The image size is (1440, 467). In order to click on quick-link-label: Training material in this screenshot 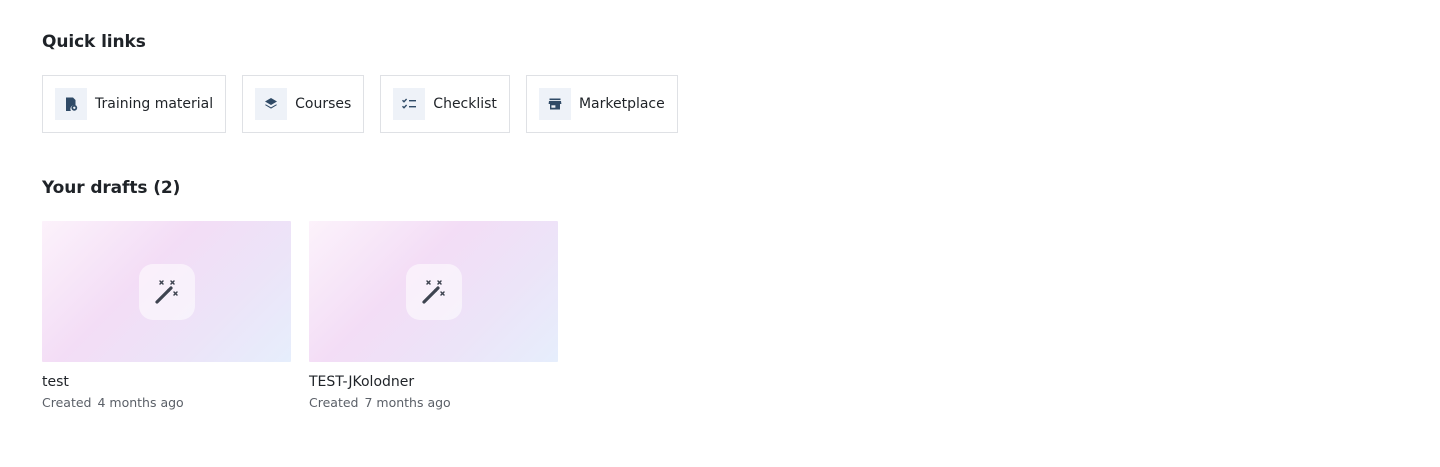, I will do `click(154, 104)`.